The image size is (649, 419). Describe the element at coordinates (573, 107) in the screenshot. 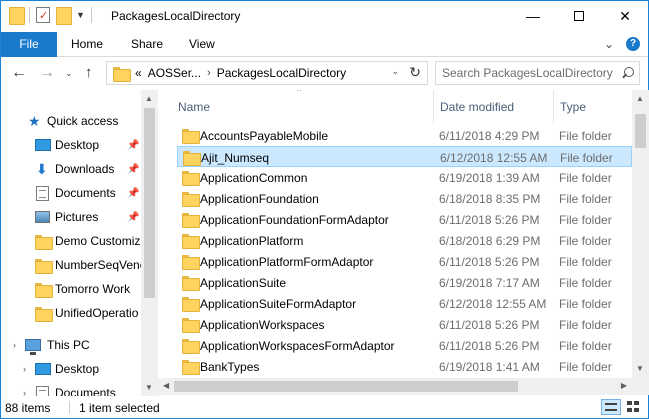

I see `column-header-type: Type` at that location.